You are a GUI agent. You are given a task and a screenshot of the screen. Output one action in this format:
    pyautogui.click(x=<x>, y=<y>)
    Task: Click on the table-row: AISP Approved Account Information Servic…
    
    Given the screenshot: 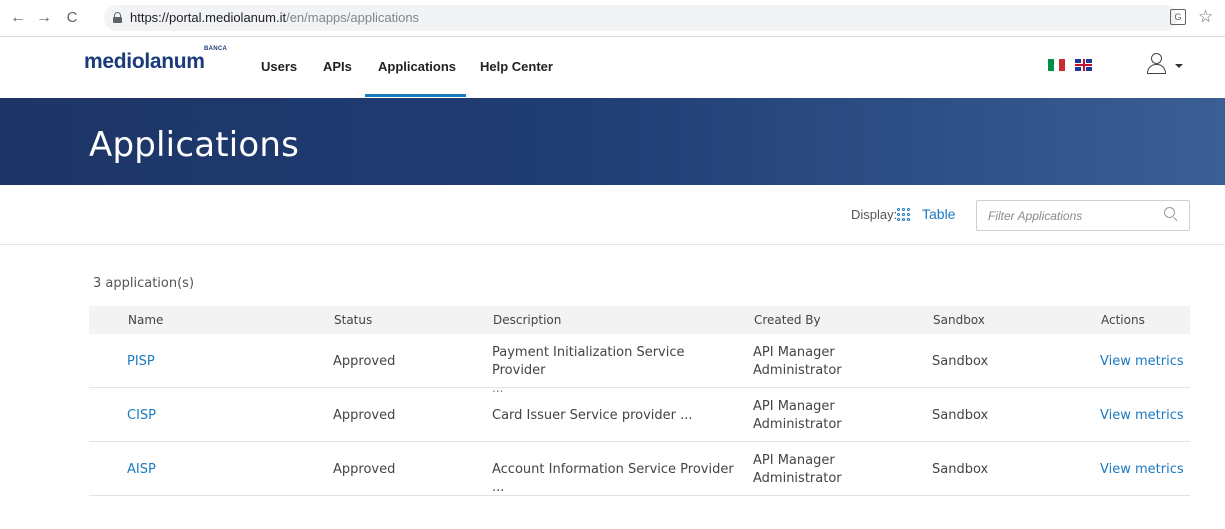 What is the action you would take?
    pyautogui.click(x=639, y=469)
    